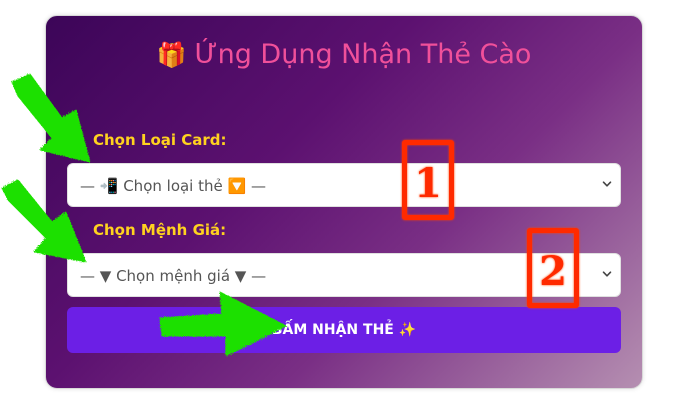  Describe the element at coordinates (344, 185) in the screenshot. I see `card-type-select: — 📲 Chọn loại thẻ 🔽 —` at that location.